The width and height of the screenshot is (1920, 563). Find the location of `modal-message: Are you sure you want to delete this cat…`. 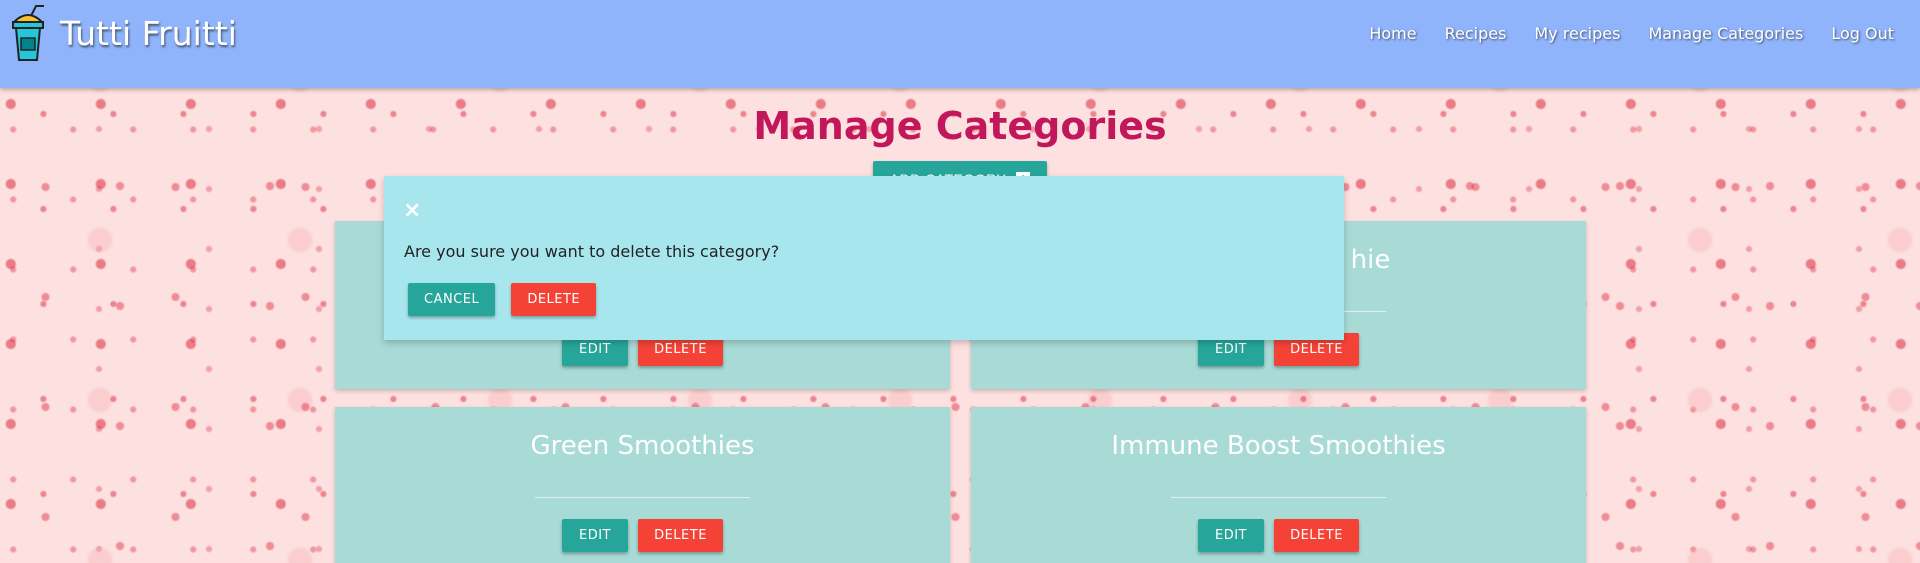

modal-message: Are you sure you want to delete this cat… is located at coordinates (592, 251).